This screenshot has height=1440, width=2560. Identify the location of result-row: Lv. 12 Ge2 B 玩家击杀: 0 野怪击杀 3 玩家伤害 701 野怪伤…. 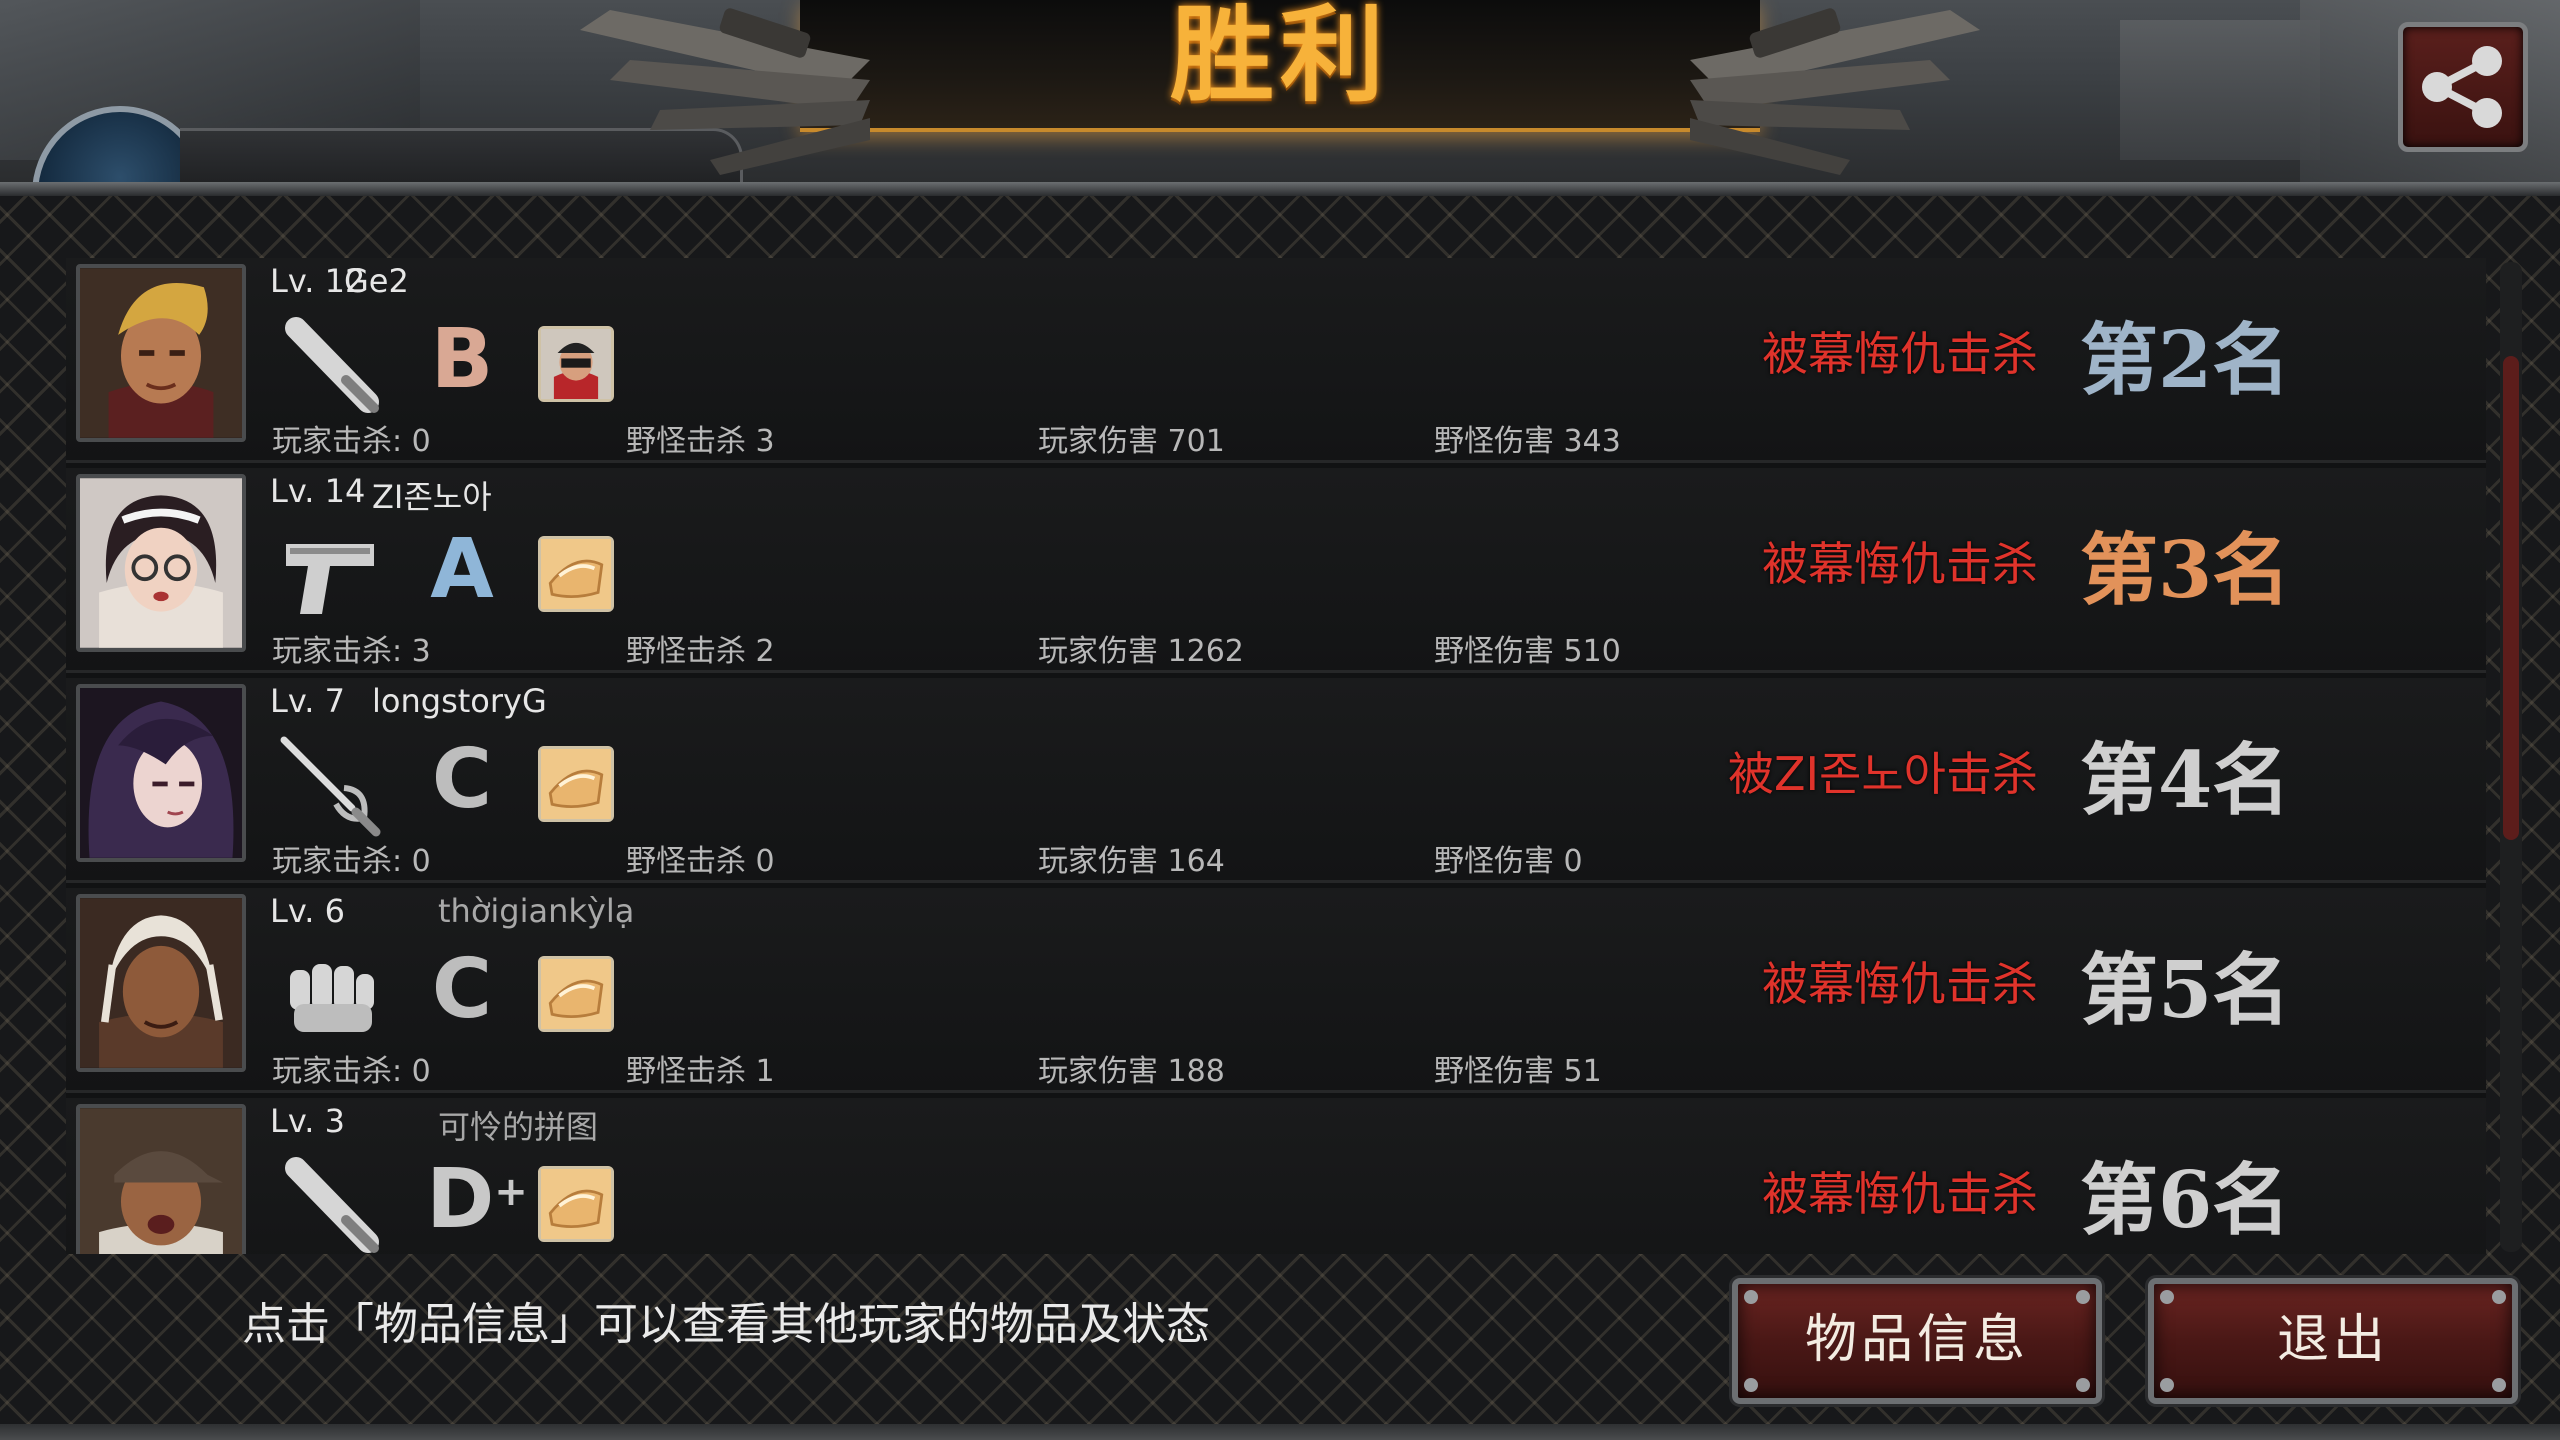
(1276, 360).